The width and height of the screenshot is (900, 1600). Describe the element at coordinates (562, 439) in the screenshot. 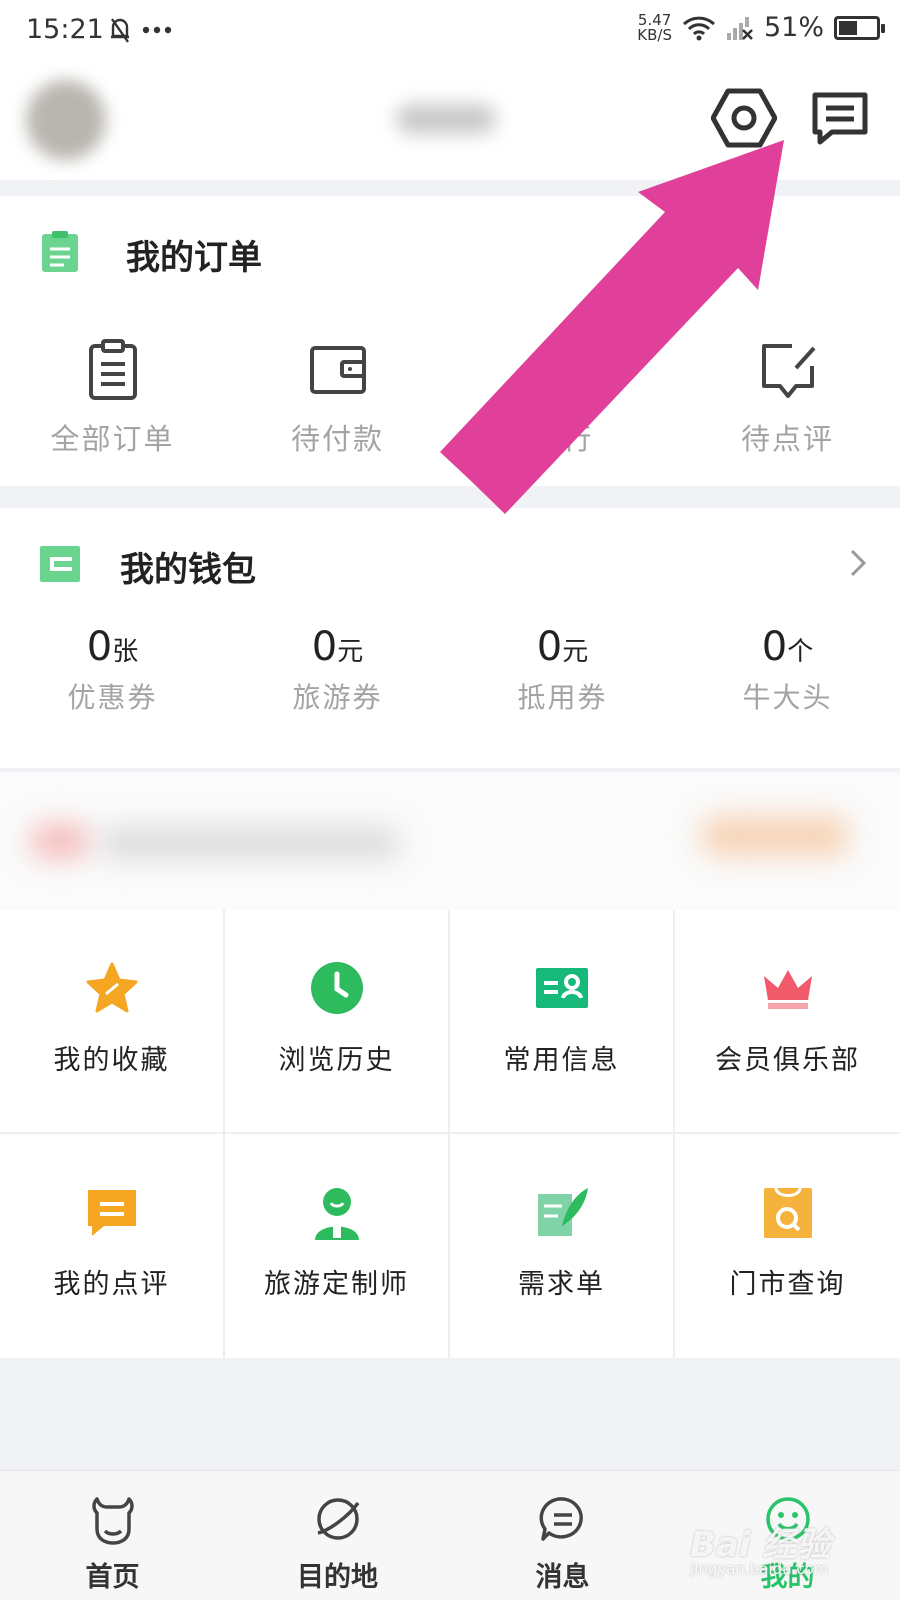

I see `order-label: 出行` at that location.